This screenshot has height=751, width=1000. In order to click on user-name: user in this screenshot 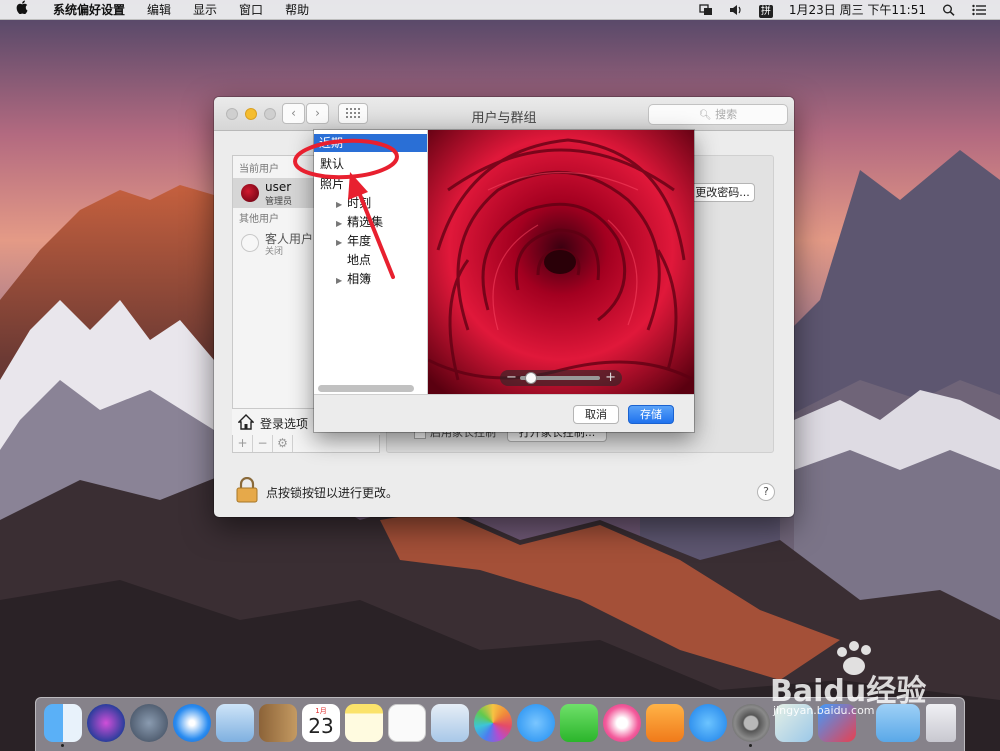, I will do `click(278, 187)`.